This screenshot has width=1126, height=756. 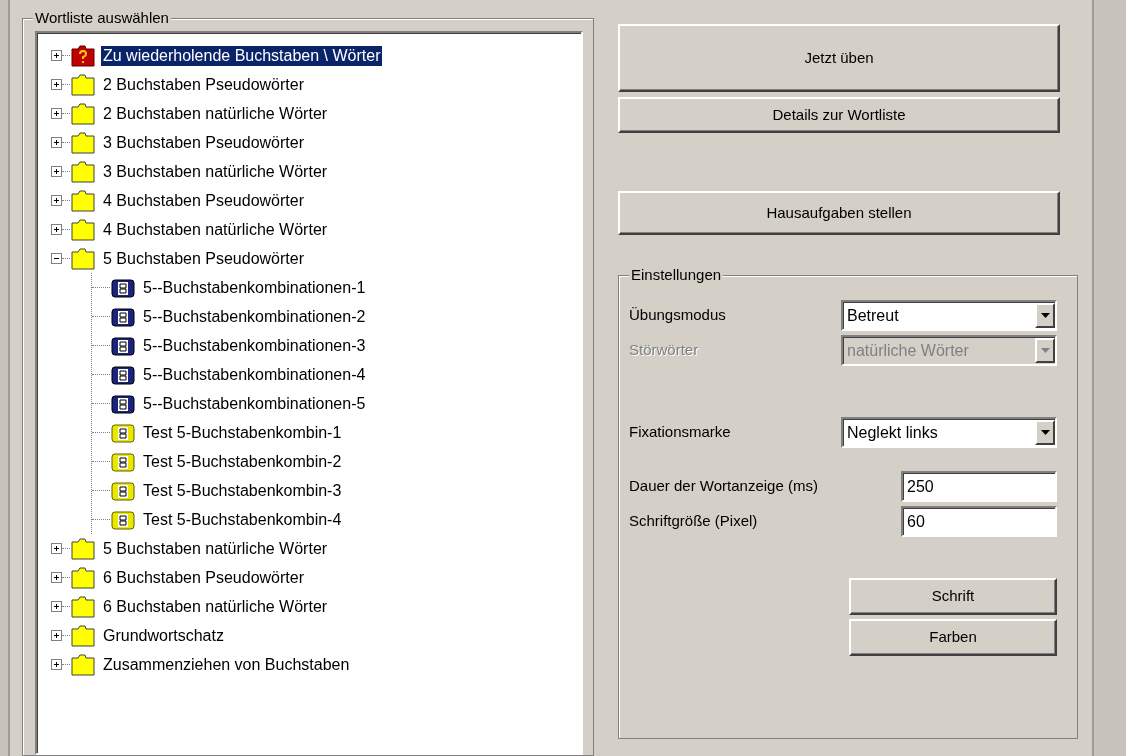 I want to click on tree-item: 5 Buchstaben natürliche Wörter, so click(x=215, y=548).